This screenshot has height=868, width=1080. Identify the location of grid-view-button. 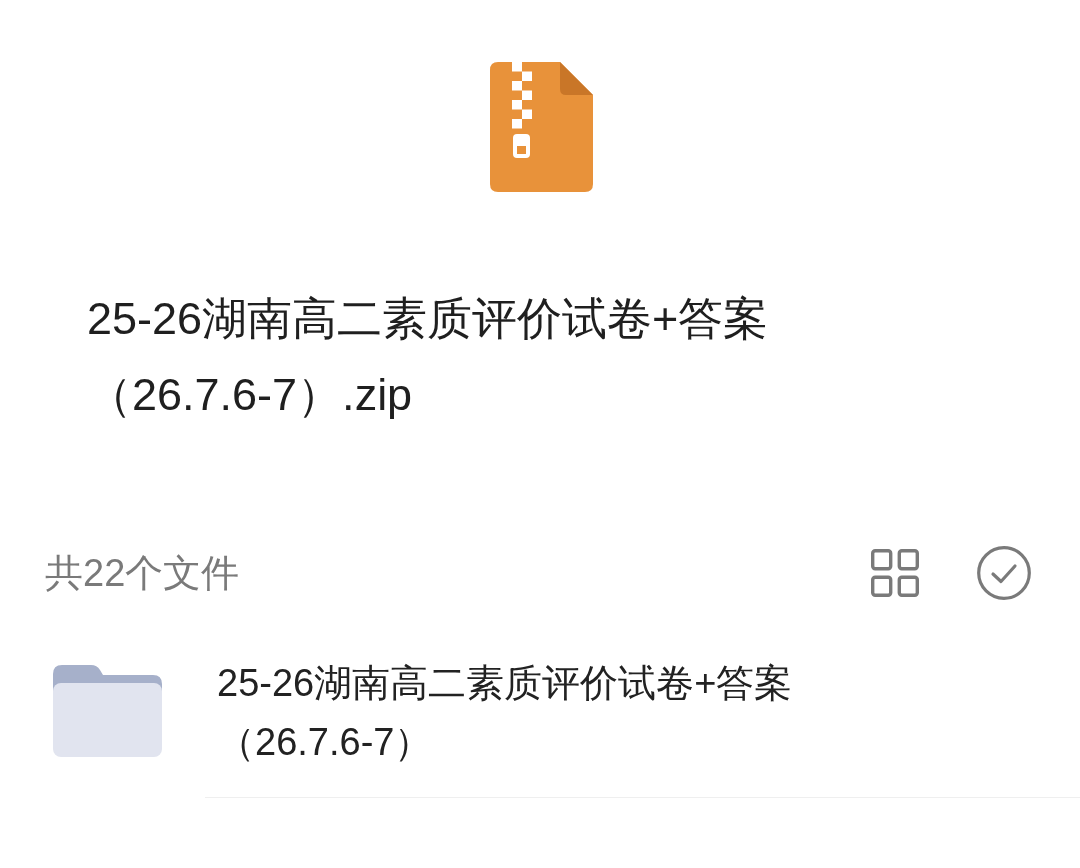
(895, 573).